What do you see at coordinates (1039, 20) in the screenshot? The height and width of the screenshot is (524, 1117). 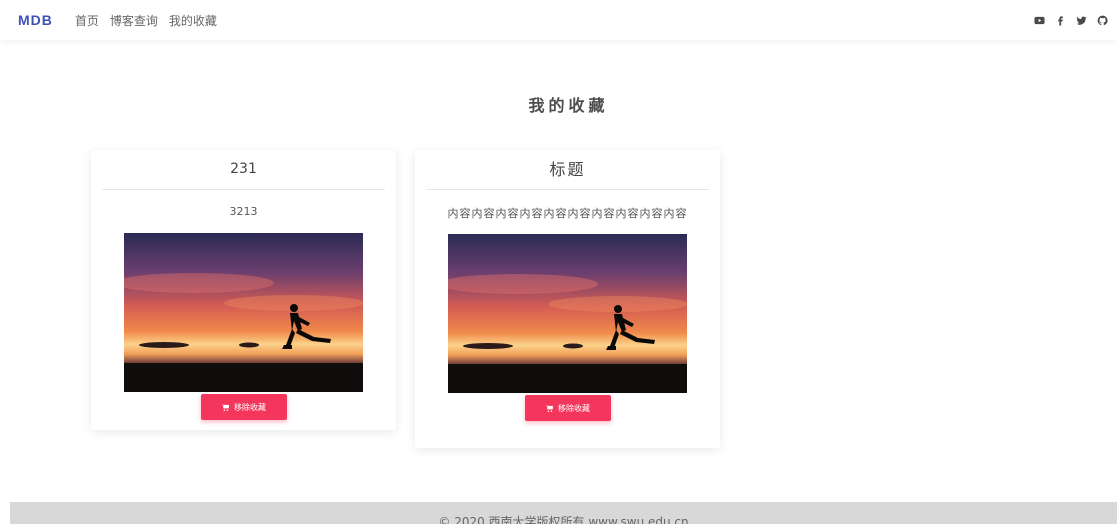 I see `youtube-icon` at bounding box center [1039, 20].